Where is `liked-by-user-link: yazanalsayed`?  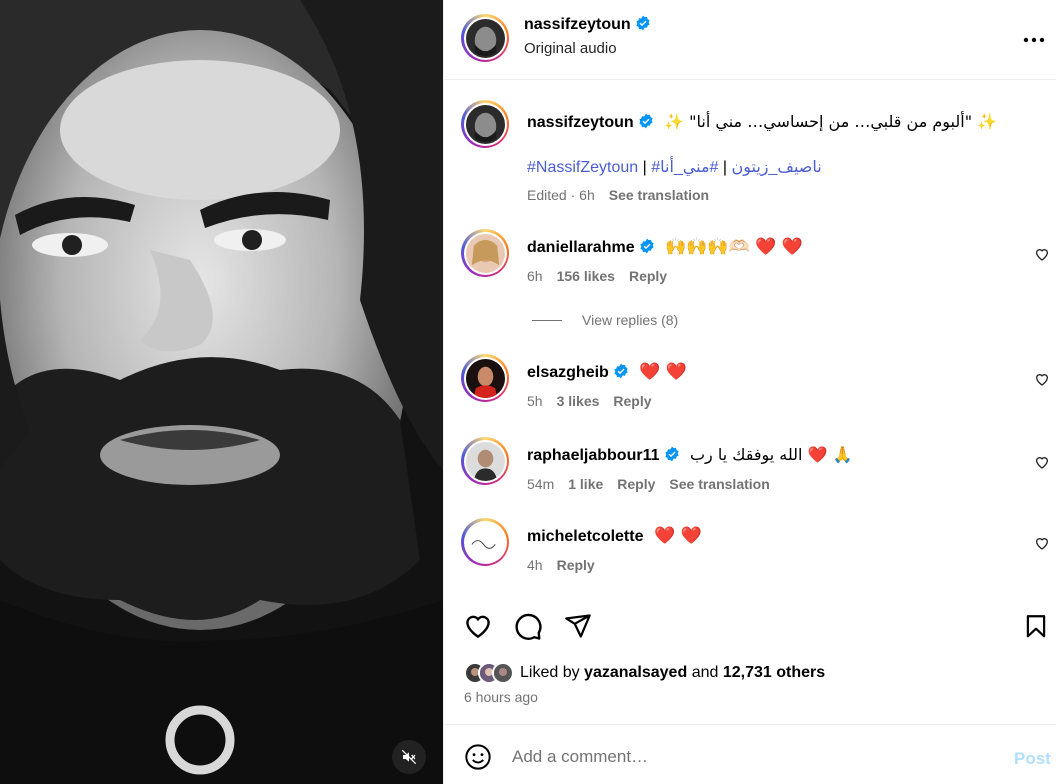 liked-by-user-link: yazanalsayed is located at coordinates (635, 673).